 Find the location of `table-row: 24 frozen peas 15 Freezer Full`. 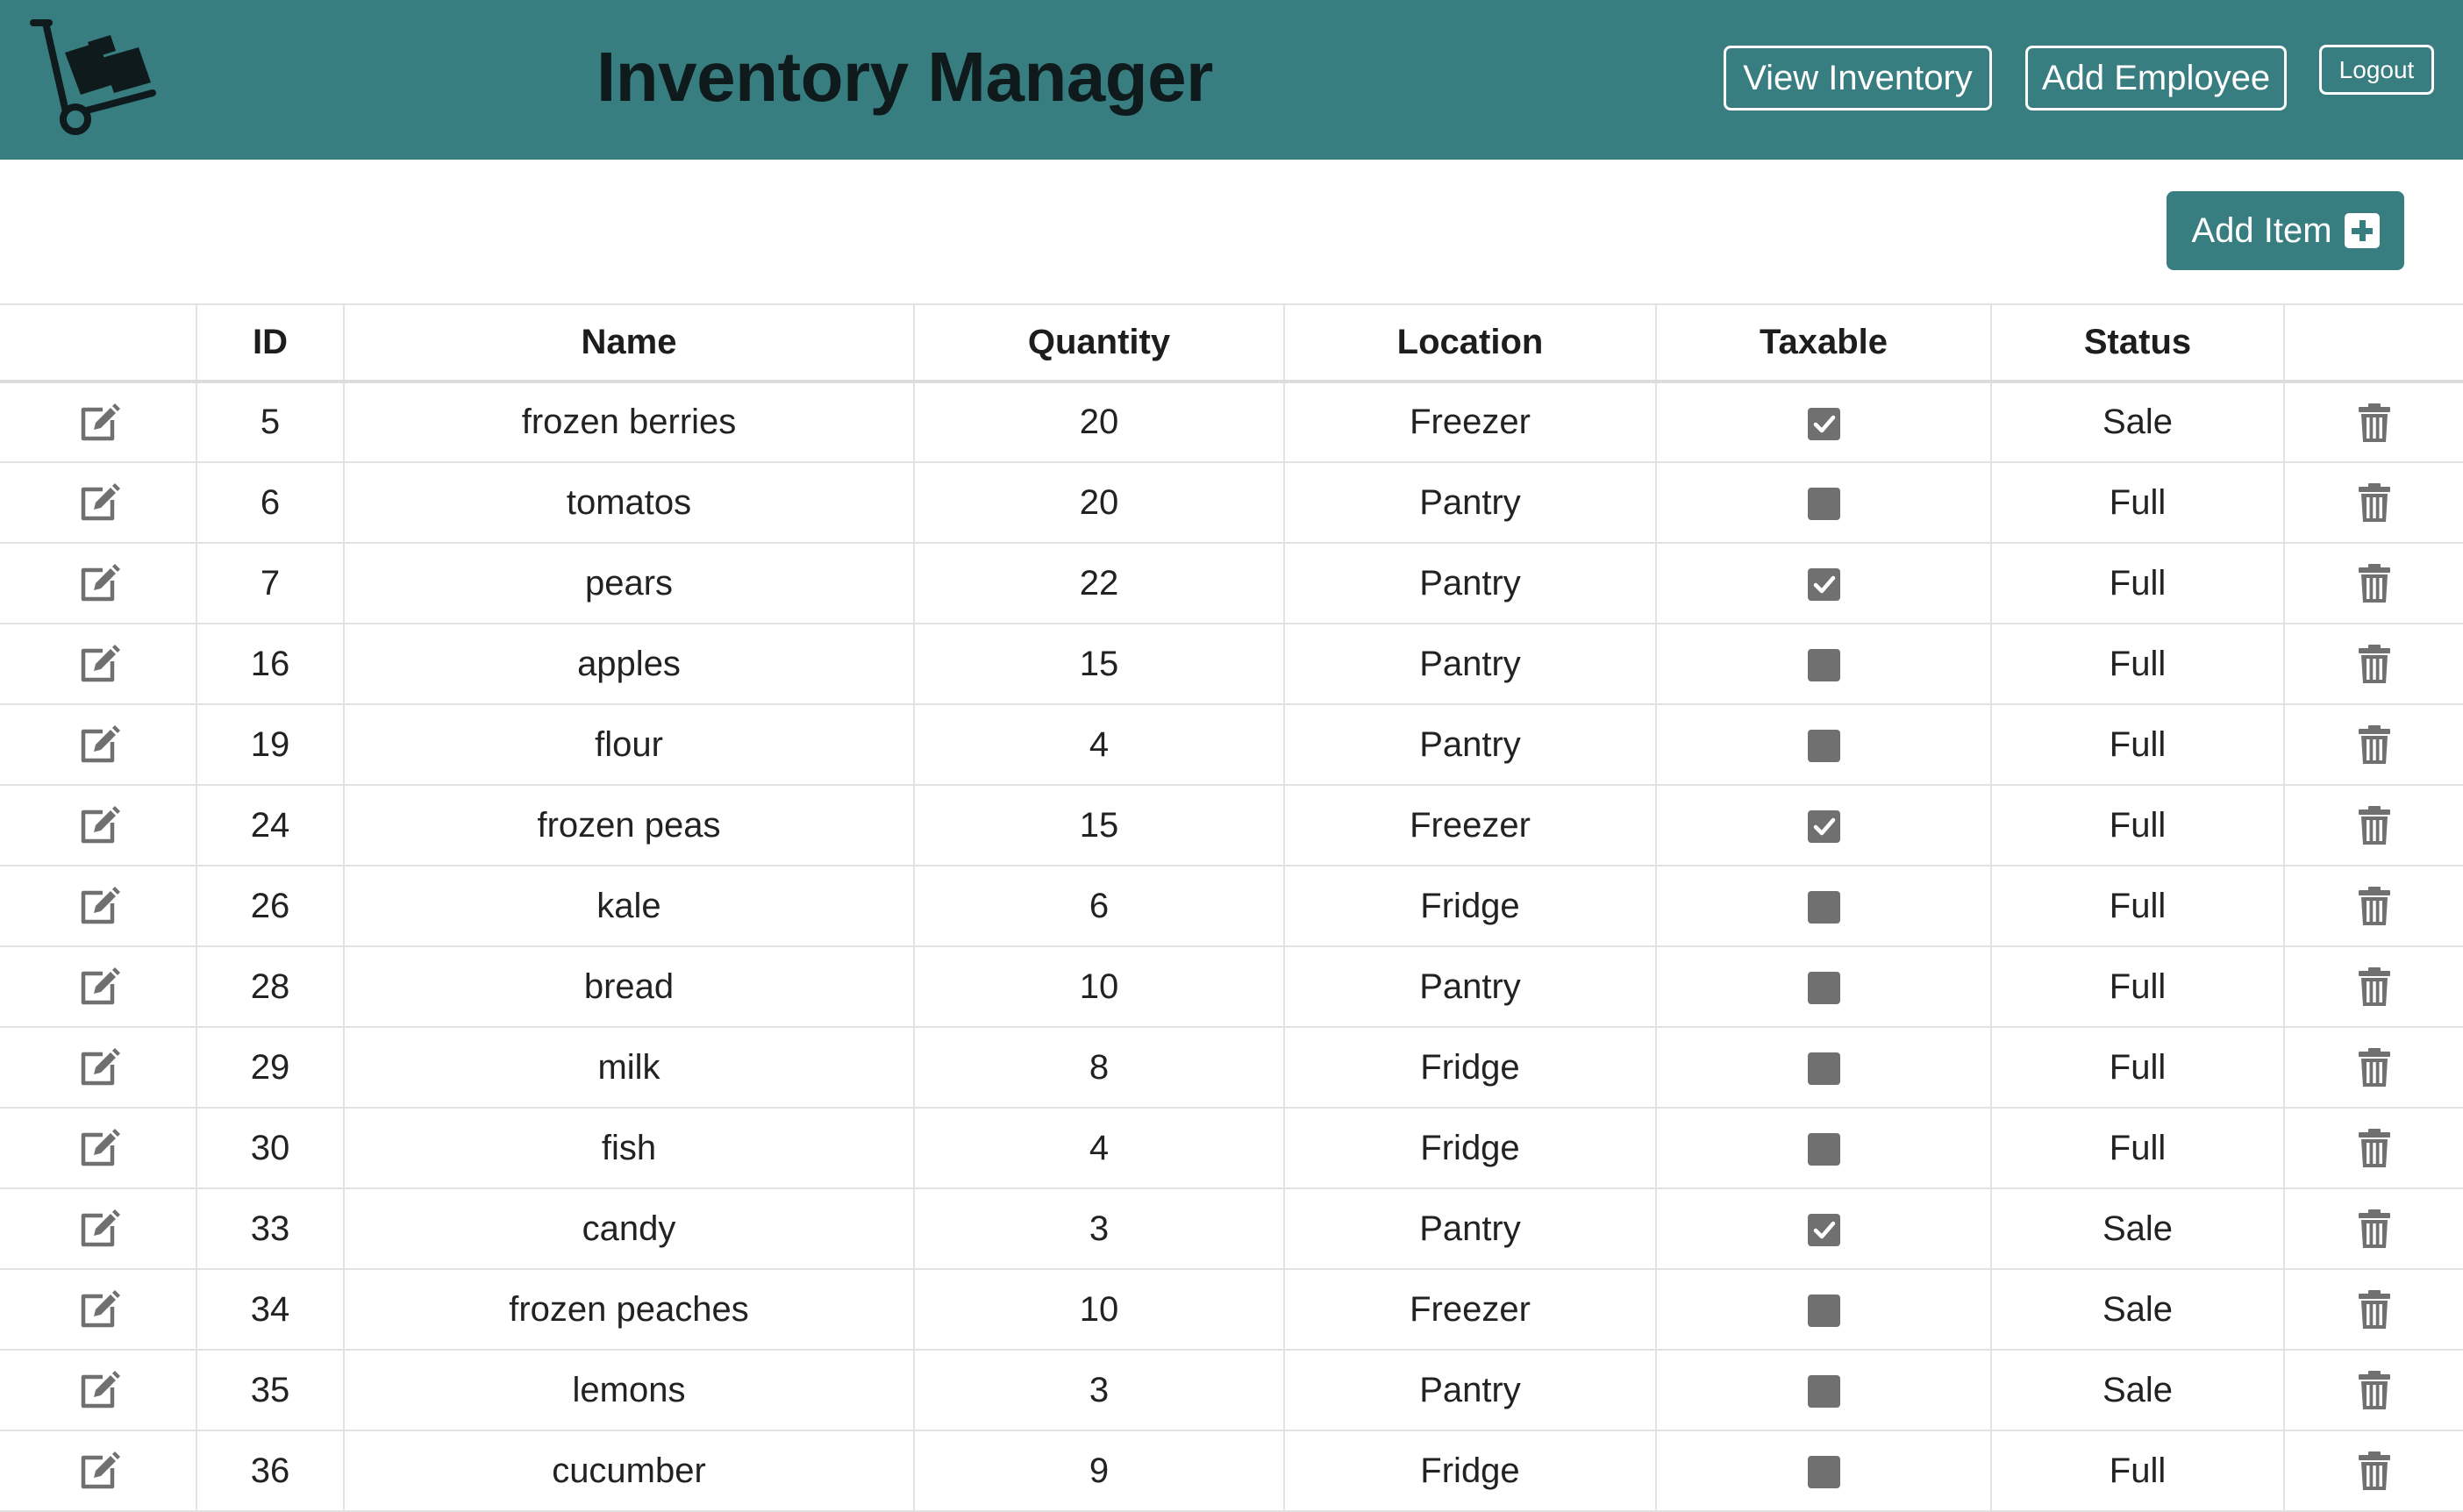

table-row: 24 frozen peas 15 Freezer Full is located at coordinates (1231, 825).